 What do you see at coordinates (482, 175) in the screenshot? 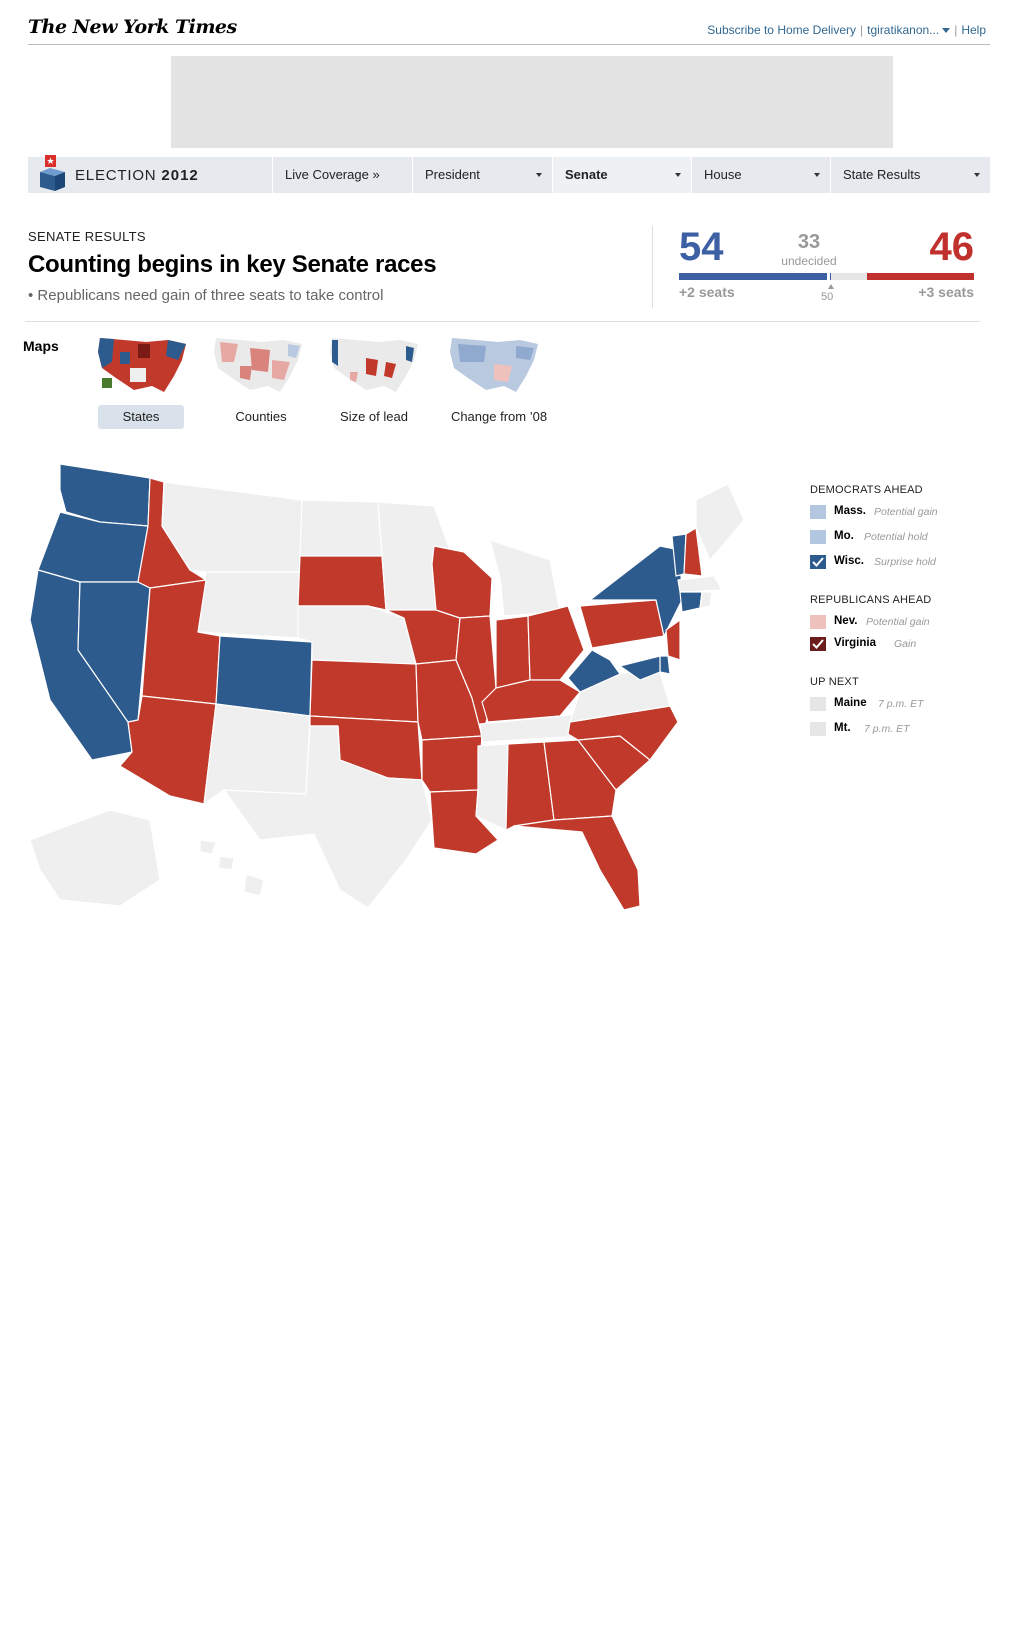
I see `tab-president: President` at bounding box center [482, 175].